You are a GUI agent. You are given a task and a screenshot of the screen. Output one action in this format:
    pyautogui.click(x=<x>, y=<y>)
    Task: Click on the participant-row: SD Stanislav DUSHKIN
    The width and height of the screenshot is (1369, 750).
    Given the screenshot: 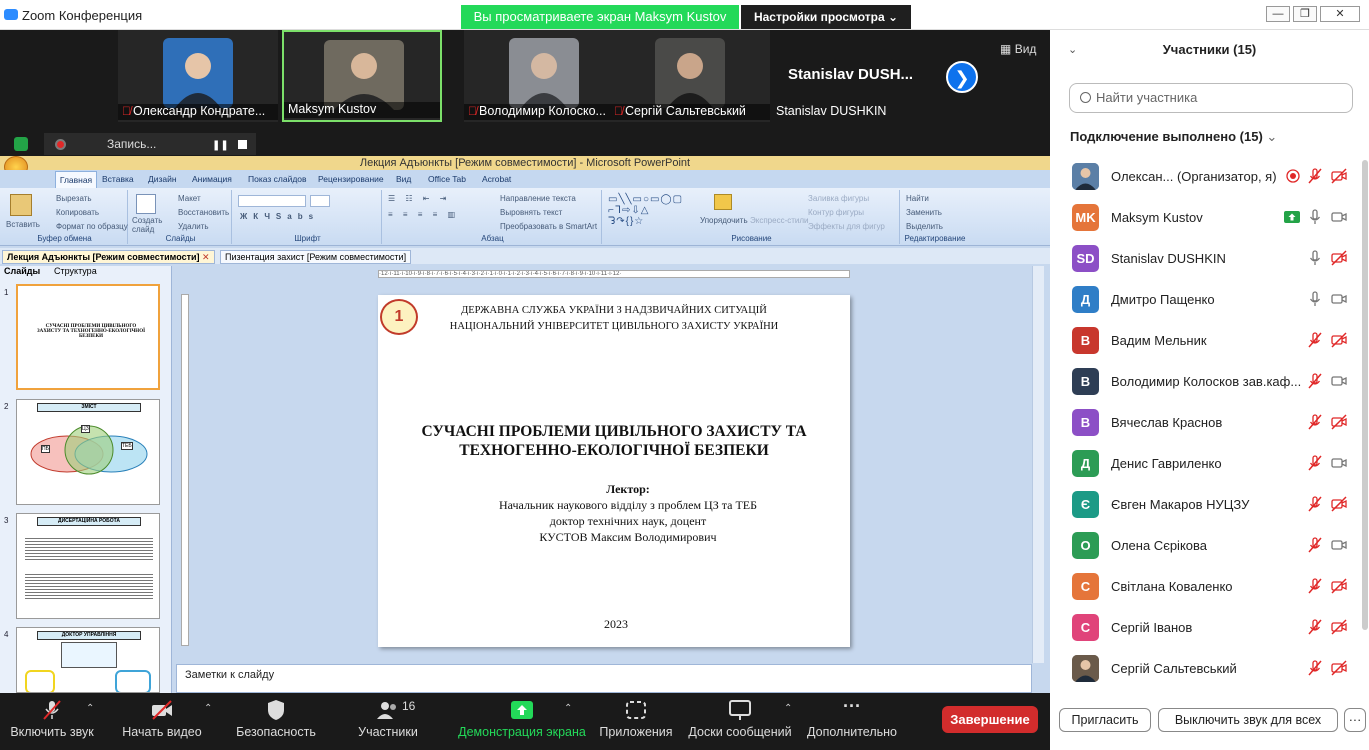 What is the action you would take?
    pyautogui.click(x=1202, y=258)
    